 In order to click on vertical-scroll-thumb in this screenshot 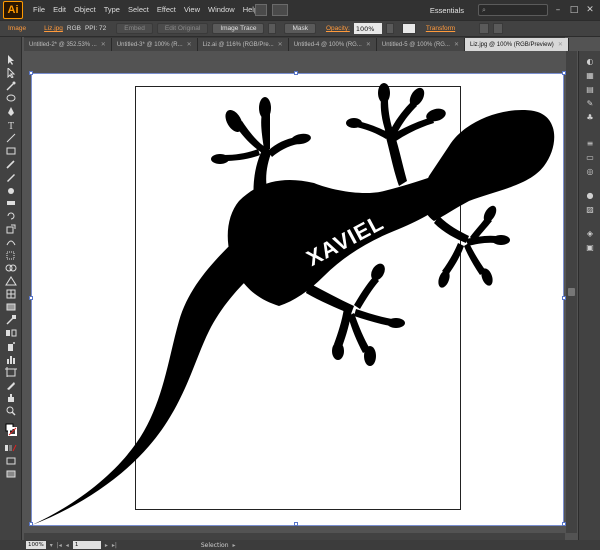, I will do `click(571, 292)`.